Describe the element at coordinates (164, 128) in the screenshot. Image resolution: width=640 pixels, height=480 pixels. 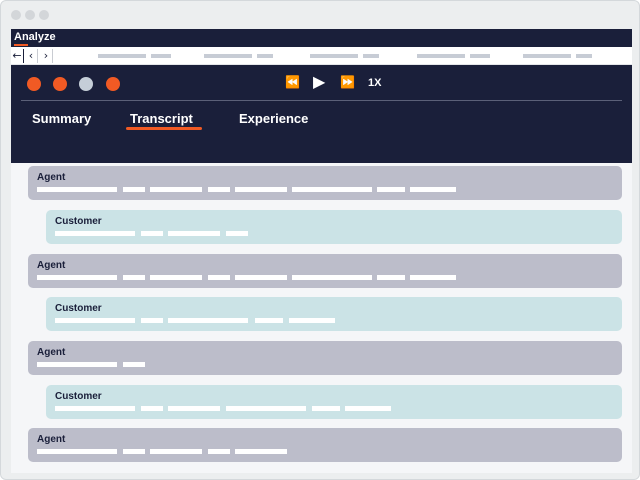
I see `active-tab-indicator` at that location.